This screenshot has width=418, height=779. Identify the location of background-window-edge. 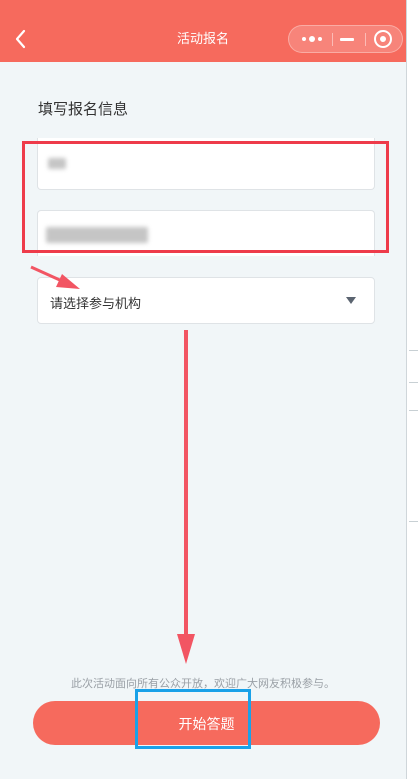
(412, 389).